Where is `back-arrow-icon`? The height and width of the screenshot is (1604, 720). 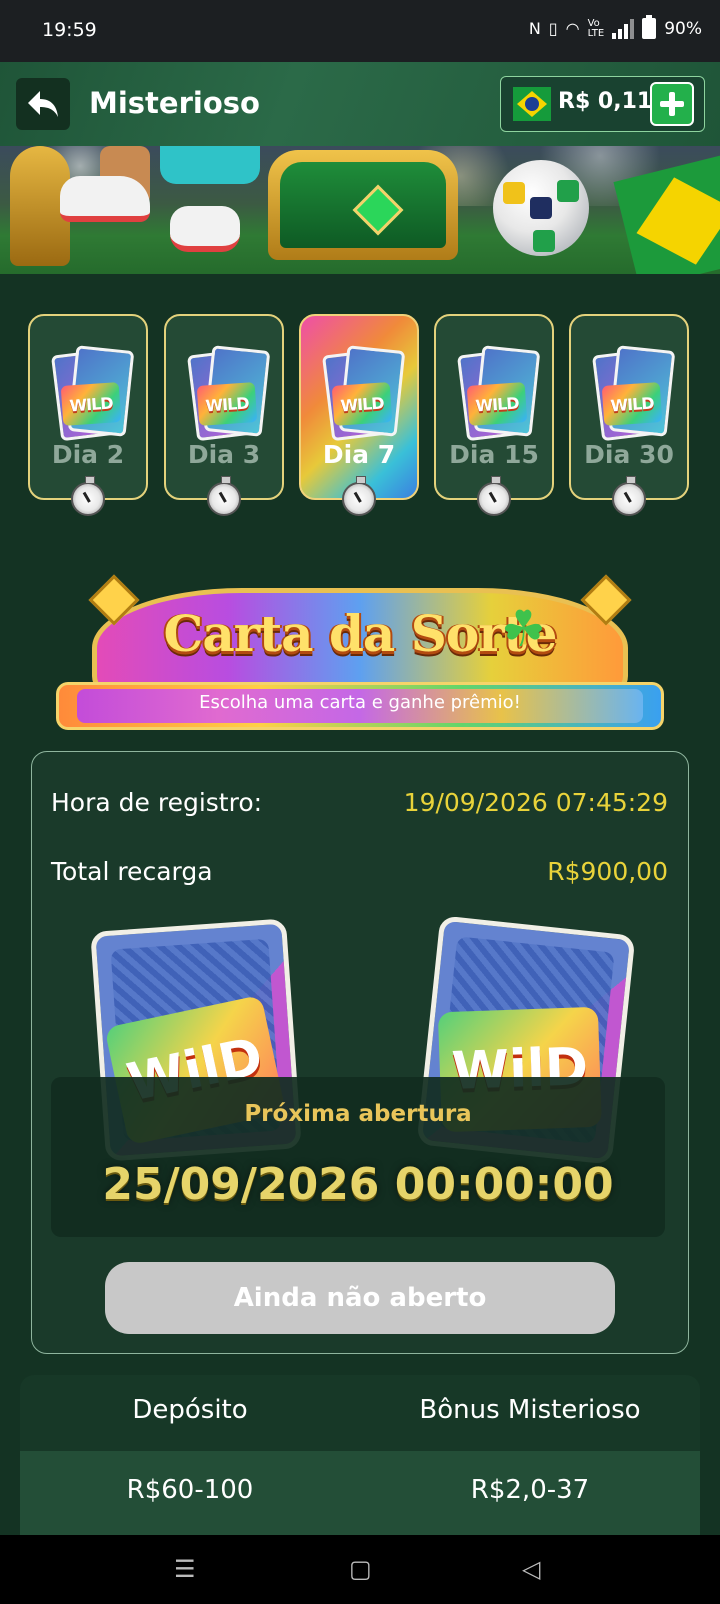 back-arrow-icon is located at coordinates (43, 104).